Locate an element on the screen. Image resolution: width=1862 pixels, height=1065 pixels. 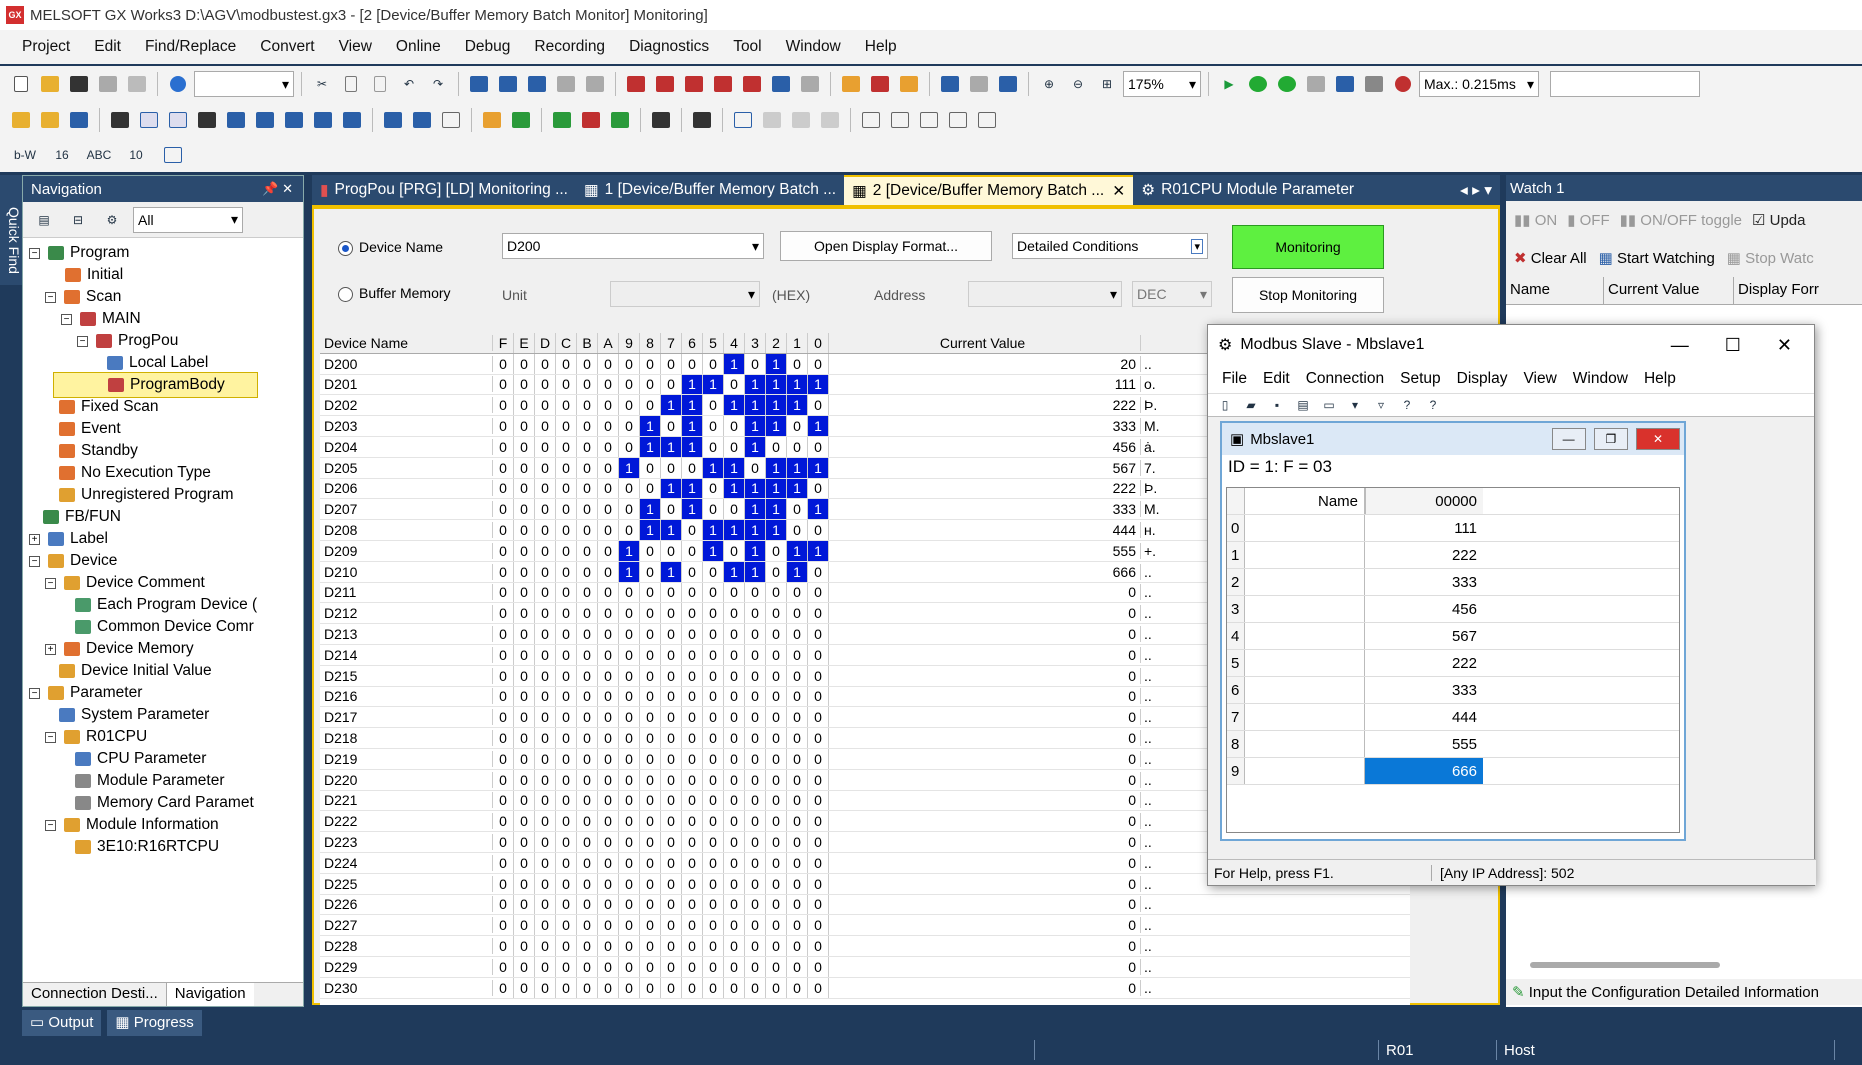
dev4-icon is located at coordinates (352, 120).